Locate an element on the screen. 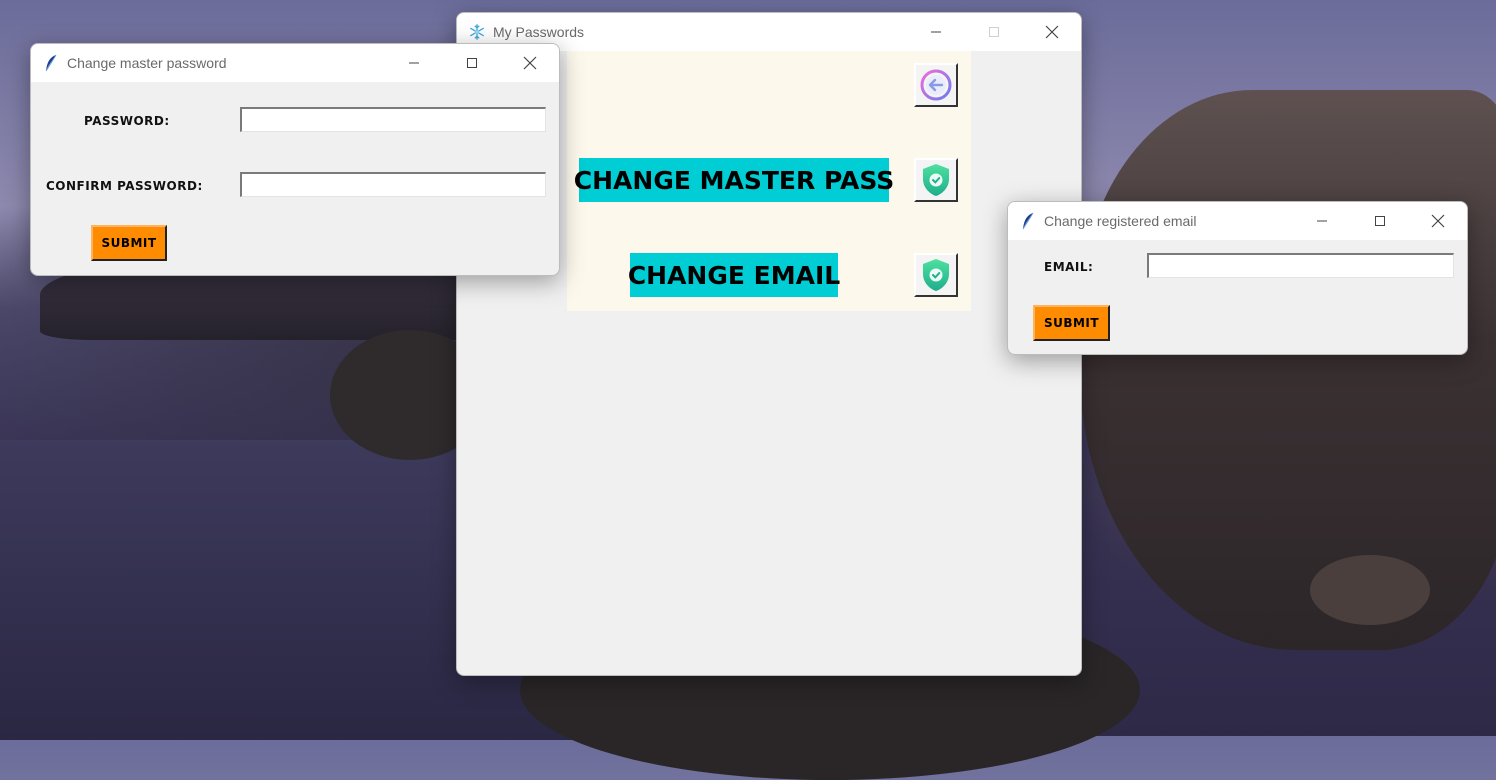  change-email-icon-button is located at coordinates (936, 275).